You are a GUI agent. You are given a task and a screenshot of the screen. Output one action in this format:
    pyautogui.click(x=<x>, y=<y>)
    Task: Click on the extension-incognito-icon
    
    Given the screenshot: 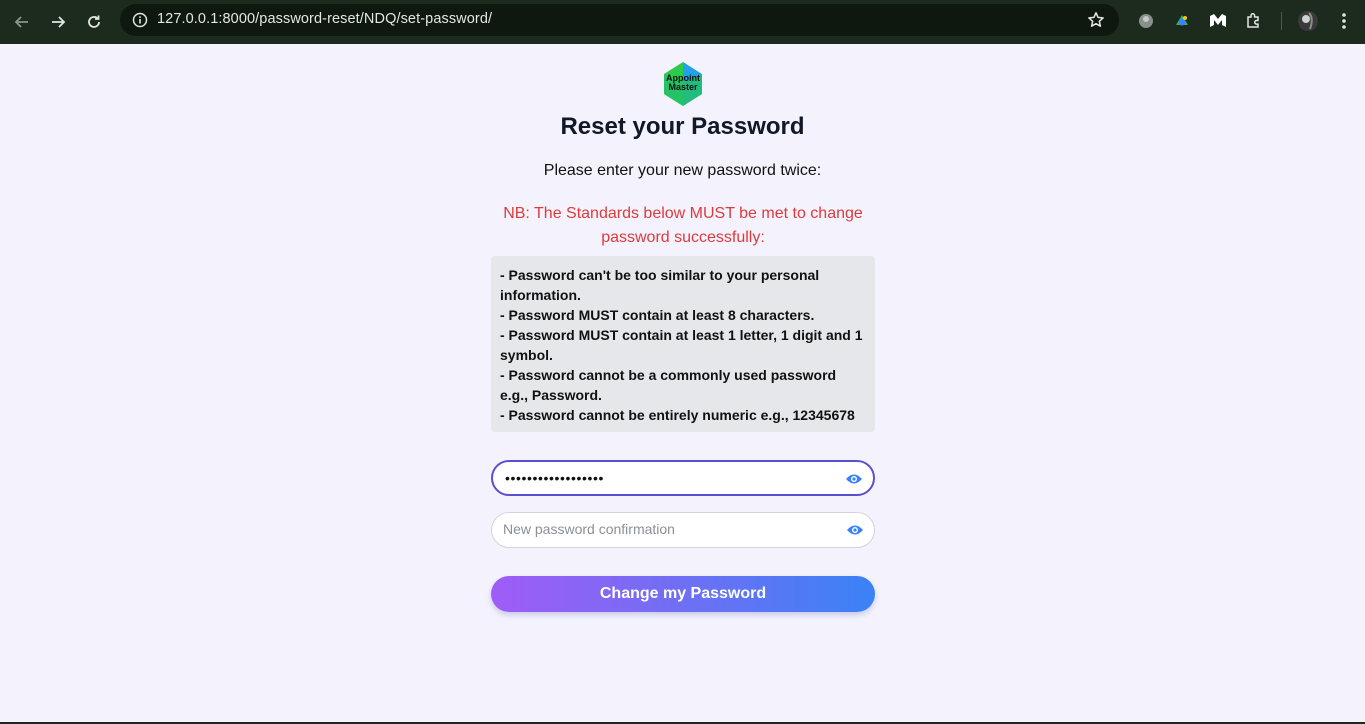 What is the action you would take?
    pyautogui.click(x=1146, y=21)
    